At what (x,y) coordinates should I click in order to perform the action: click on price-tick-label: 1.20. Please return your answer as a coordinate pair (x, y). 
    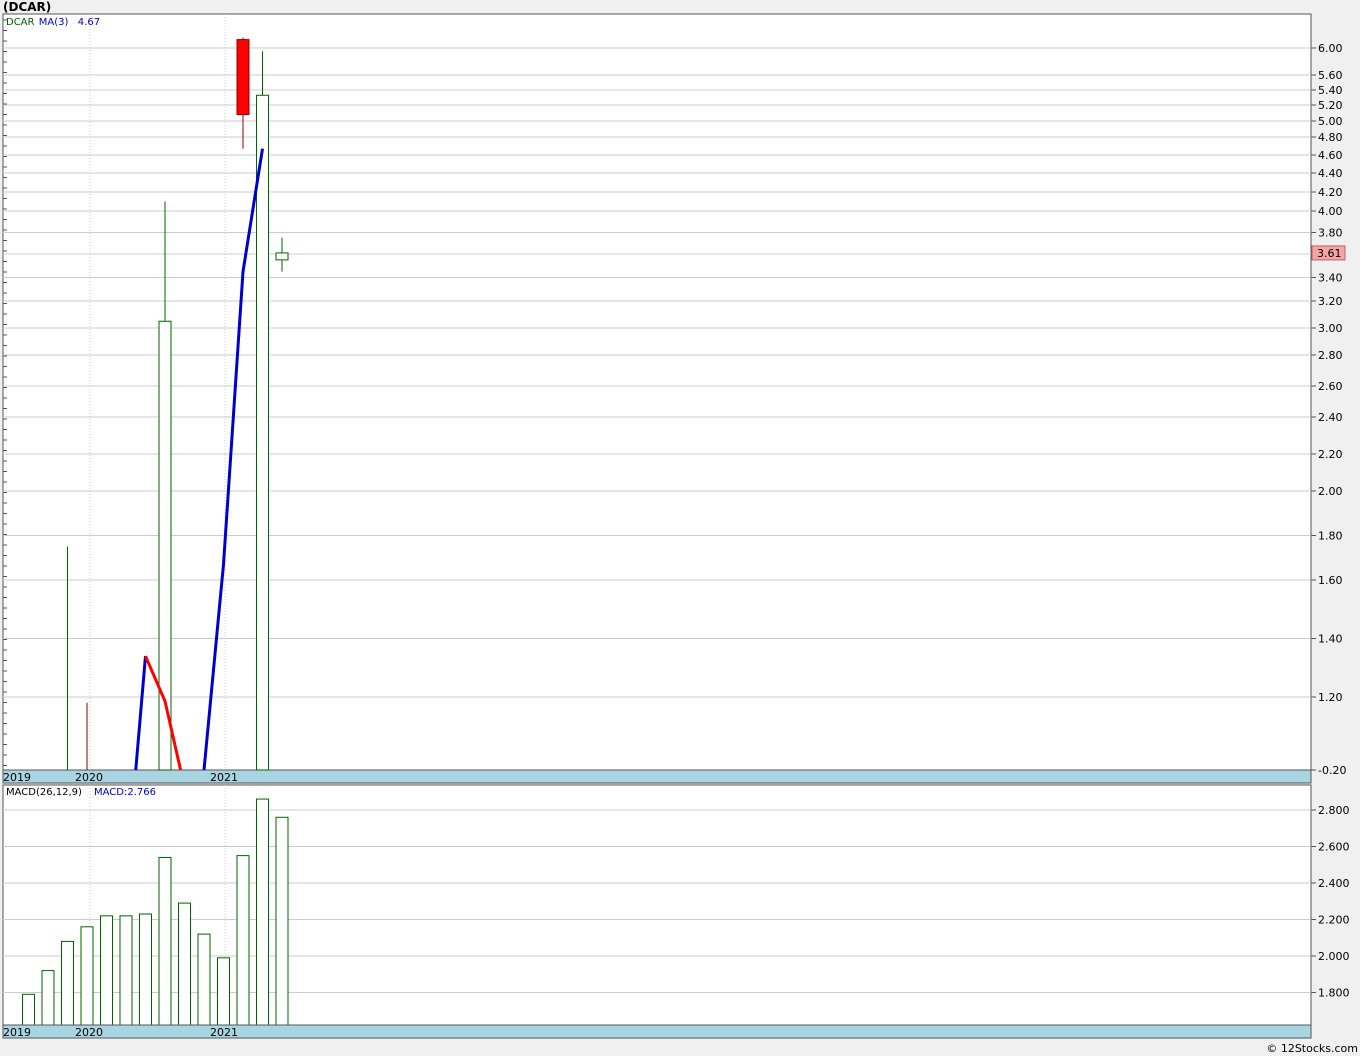
    Looking at the image, I should click on (1330, 697).